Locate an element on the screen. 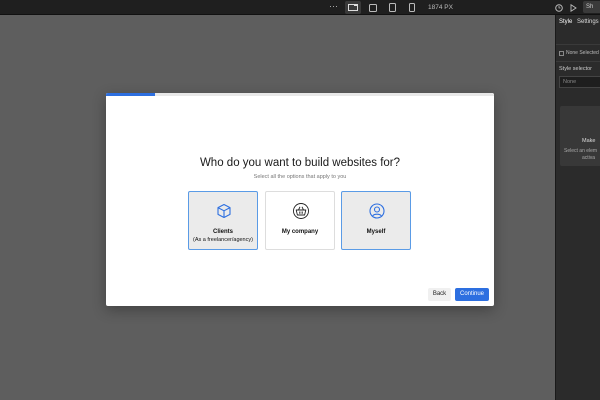 This screenshot has height=400, width=600. breakpoint-tablet-landscape-button is located at coordinates (373, 7).